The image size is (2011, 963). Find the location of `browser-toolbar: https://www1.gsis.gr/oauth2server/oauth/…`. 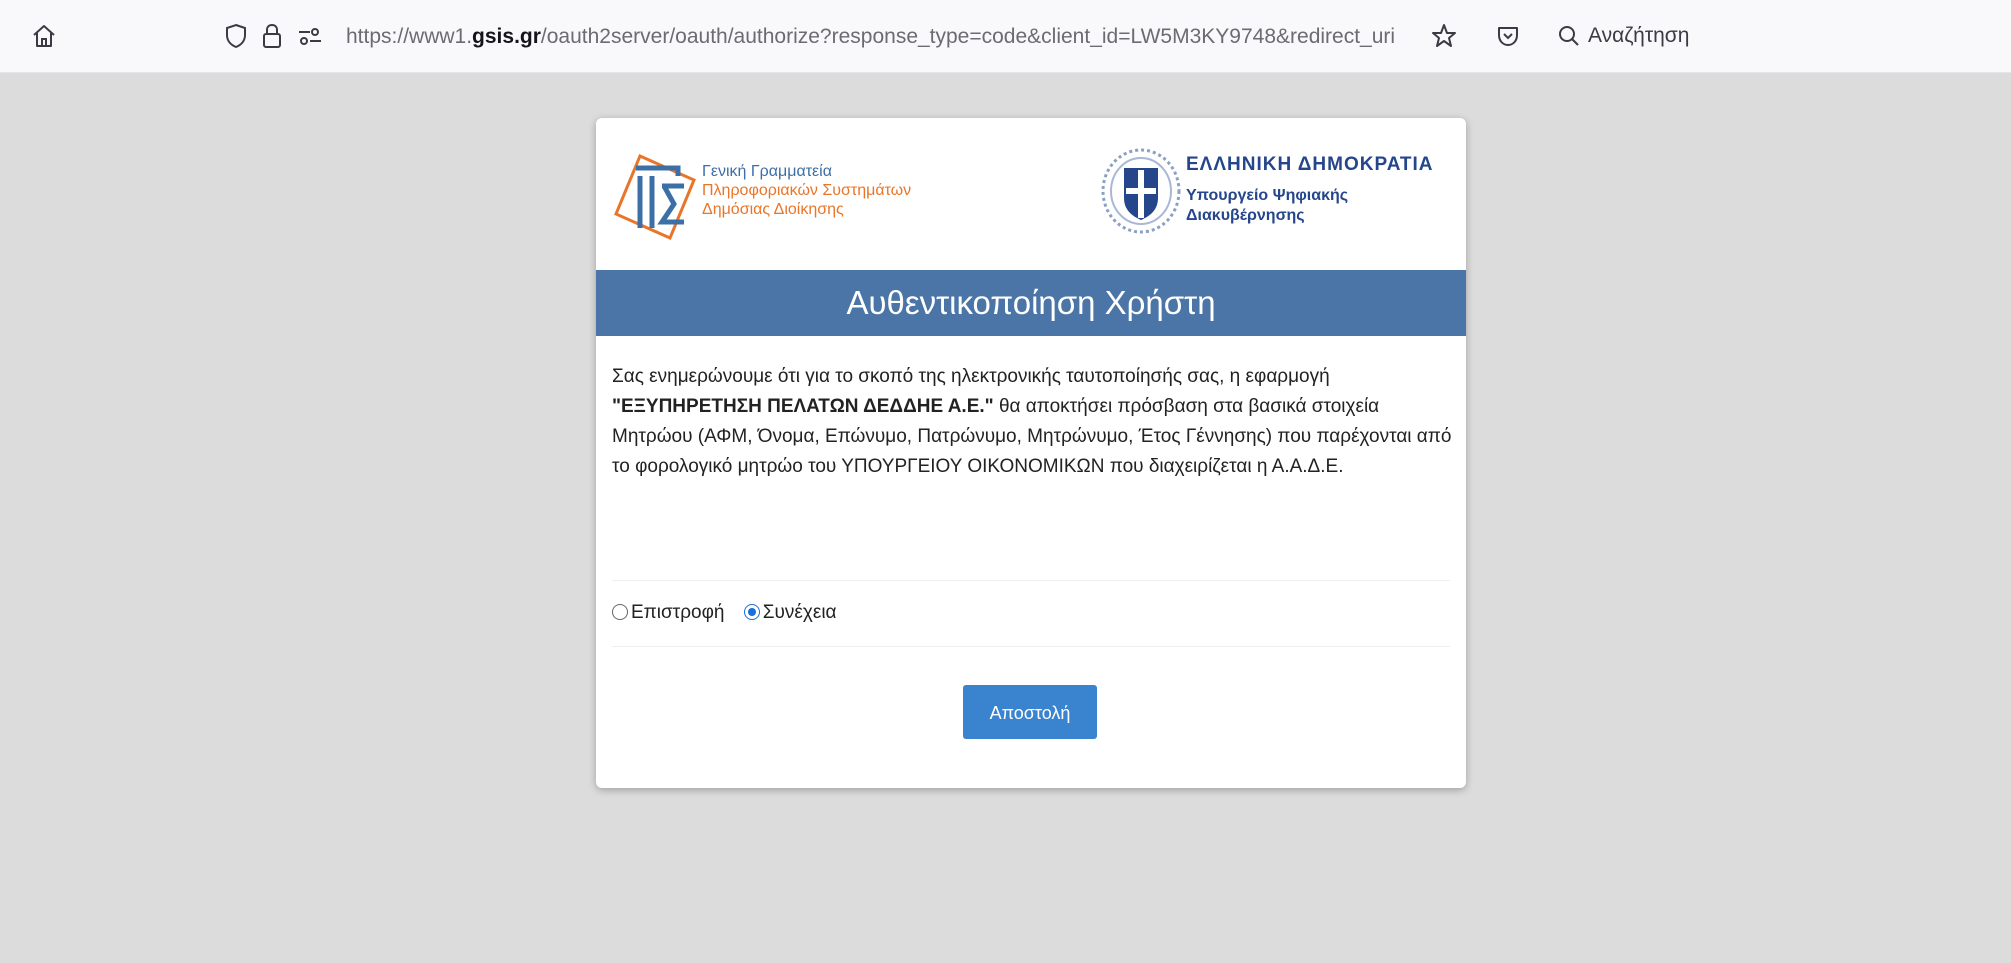

browser-toolbar: https://www1.gsis.gr/oauth2server/oauth/… is located at coordinates (1005, 36).